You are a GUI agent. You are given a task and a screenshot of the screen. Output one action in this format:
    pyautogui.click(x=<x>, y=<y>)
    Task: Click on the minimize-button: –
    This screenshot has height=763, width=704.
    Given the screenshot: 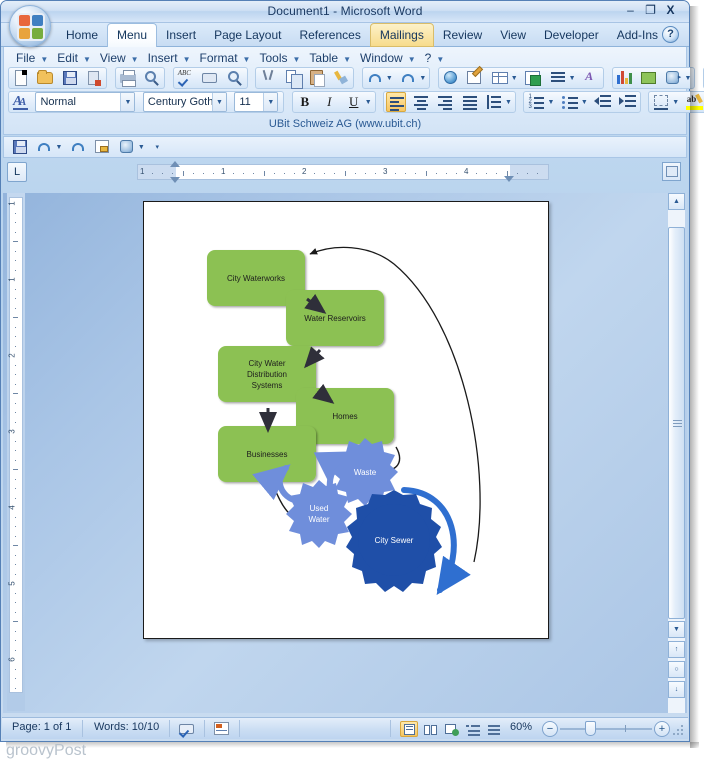 What is the action you would take?
    pyautogui.click(x=630, y=10)
    